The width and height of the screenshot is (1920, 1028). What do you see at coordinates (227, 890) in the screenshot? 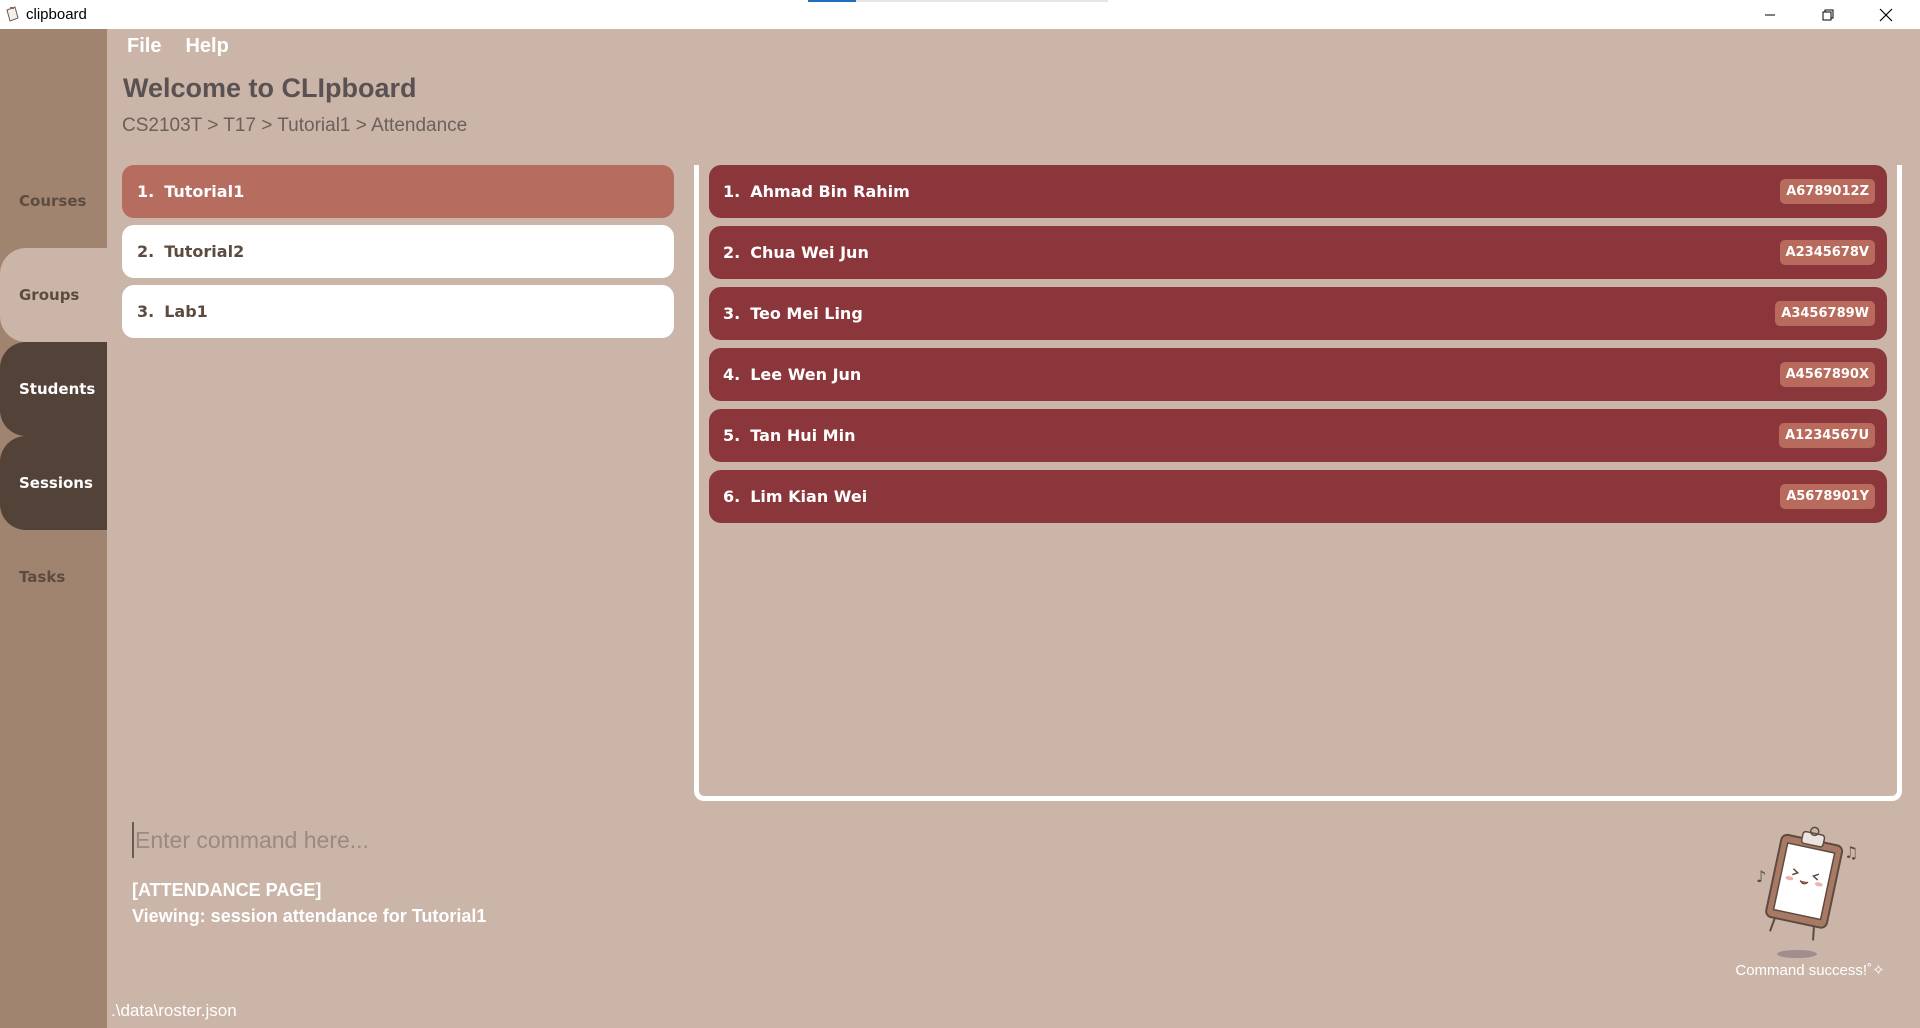
I see `result-line-page: [ATTENDANCE PAGE]` at bounding box center [227, 890].